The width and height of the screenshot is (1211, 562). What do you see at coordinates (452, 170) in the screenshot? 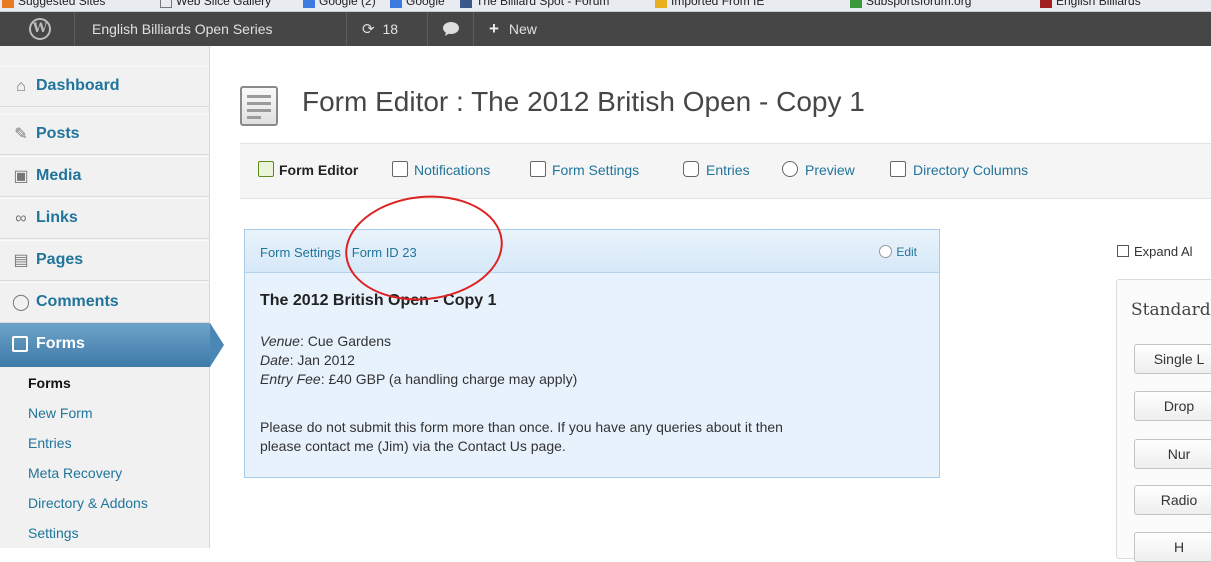
I see `toolbar-notifications: Notifications` at bounding box center [452, 170].